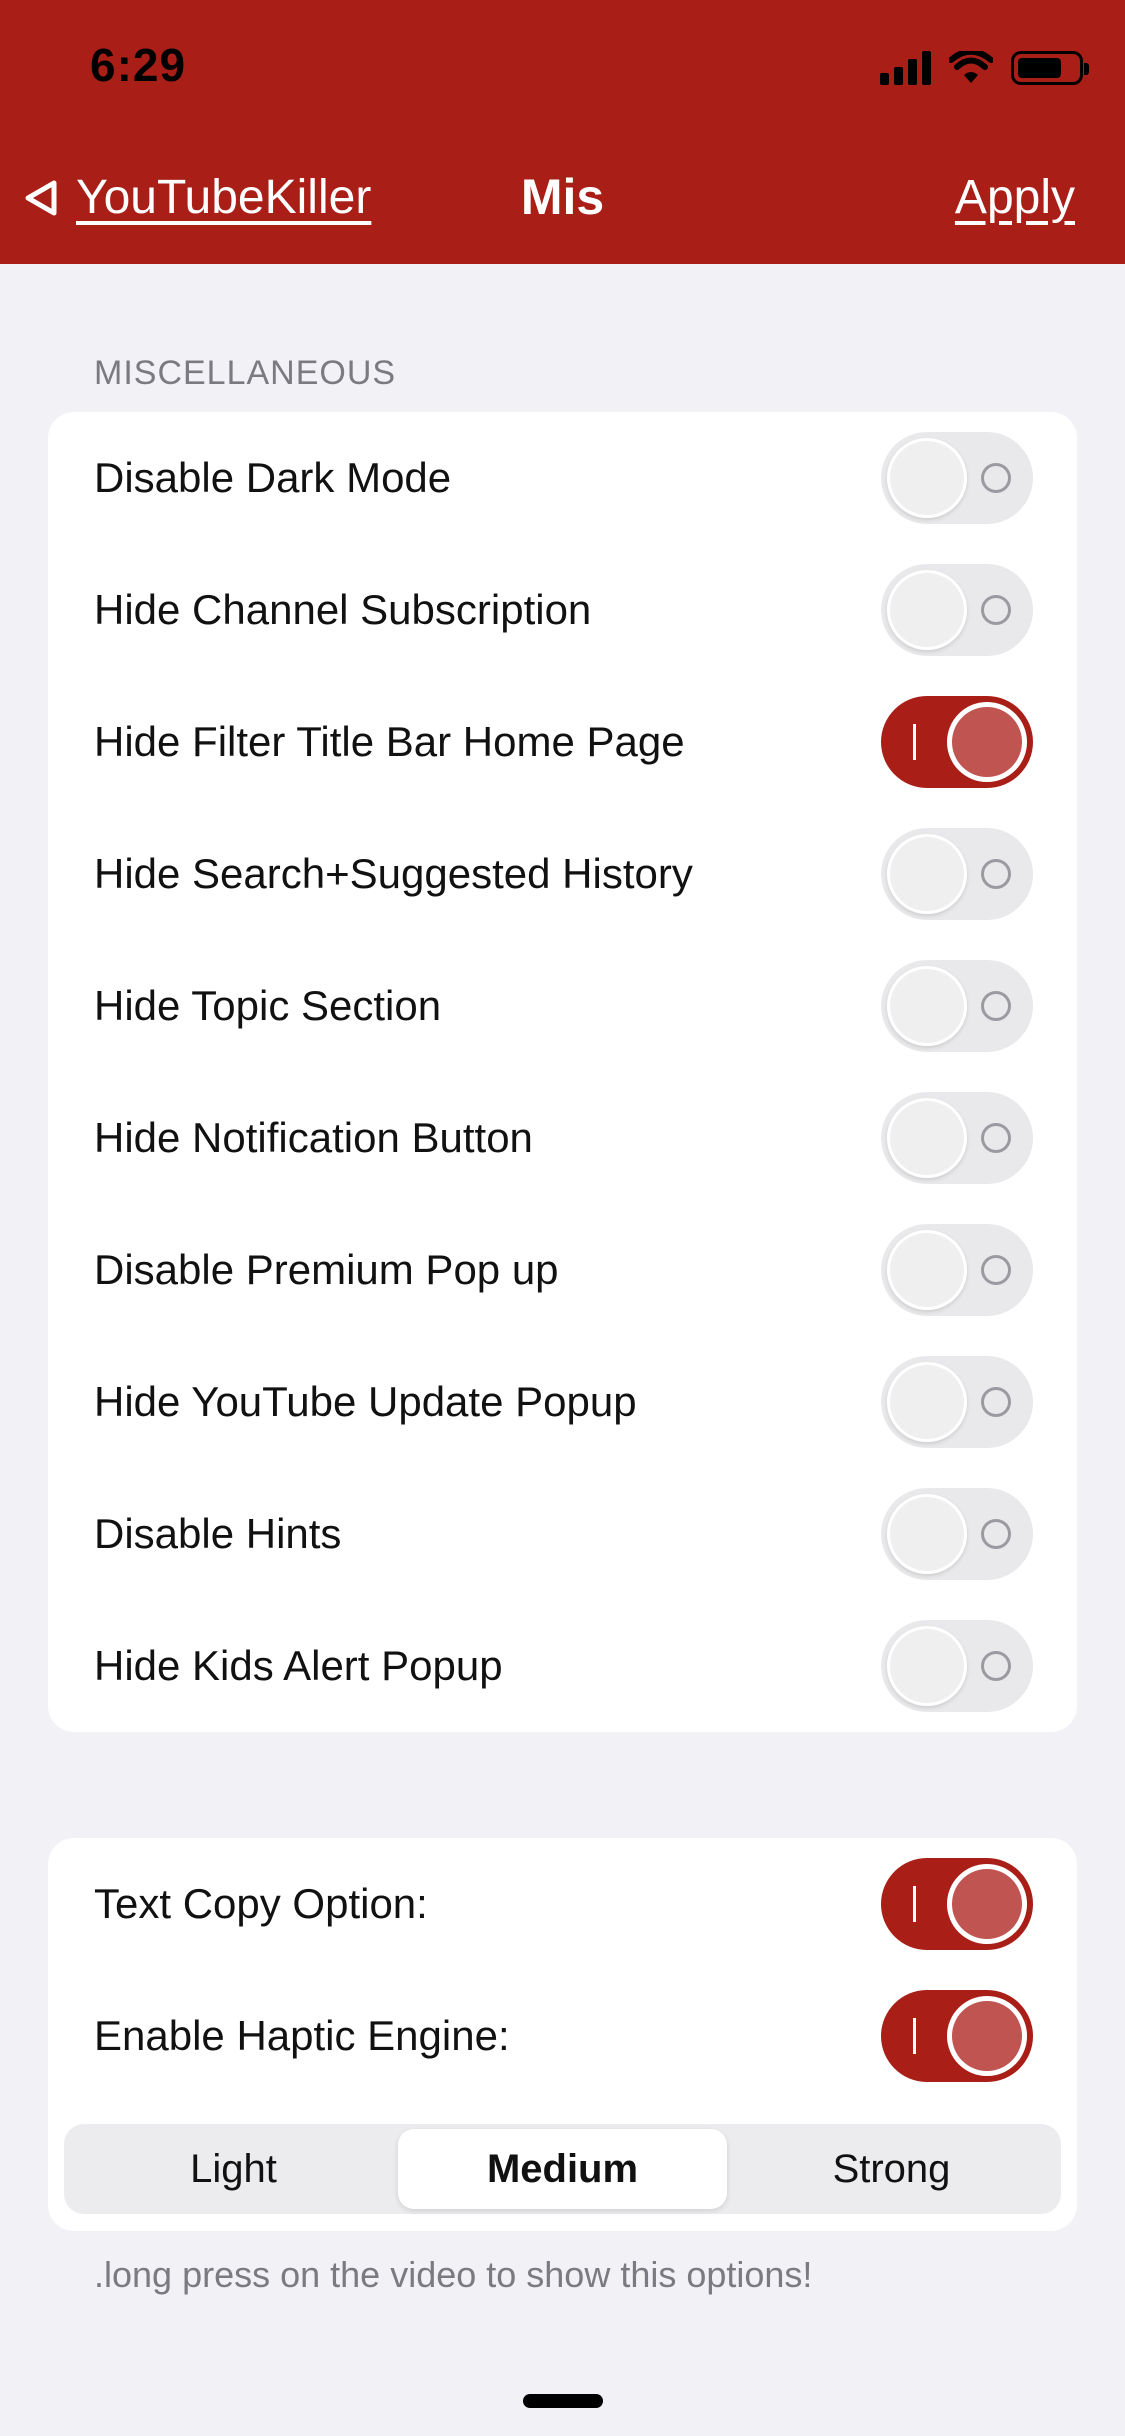 The width and height of the screenshot is (1125, 2436). What do you see at coordinates (326, 1269) in the screenshot?
I see `setting-label: Disable Premium Pop up` at bounding box center [326, 1269].